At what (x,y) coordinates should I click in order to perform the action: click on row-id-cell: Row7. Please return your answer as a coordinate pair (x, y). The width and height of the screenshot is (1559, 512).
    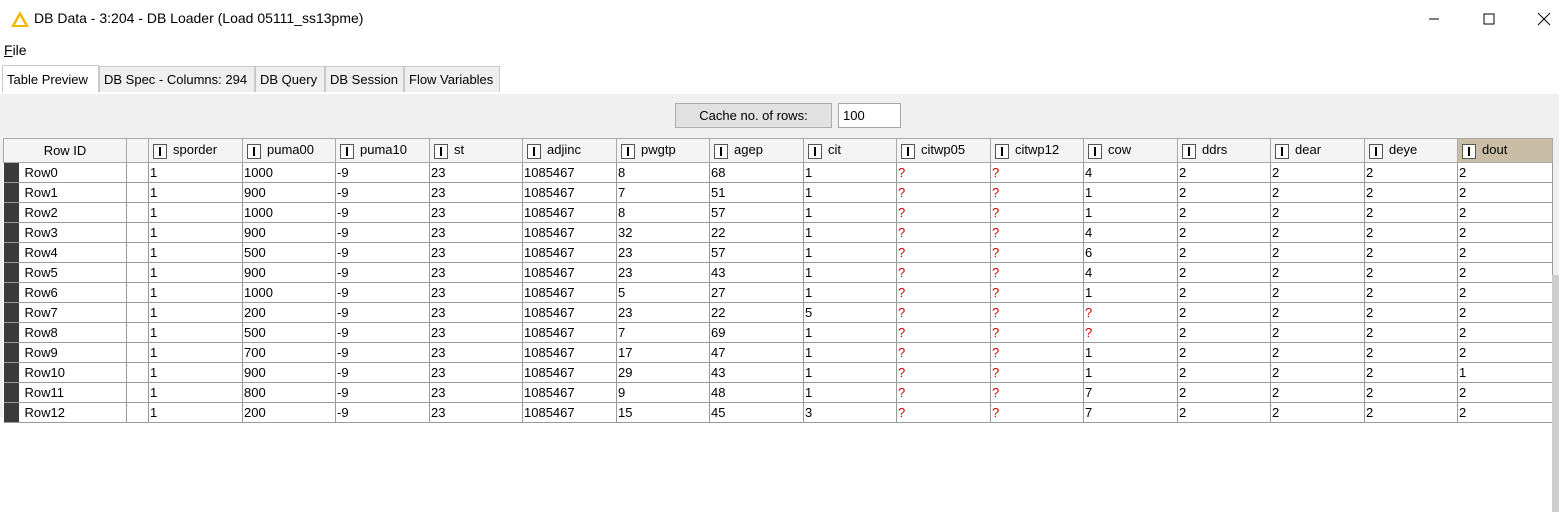
    Looking at the image, I should click on (65, 312).